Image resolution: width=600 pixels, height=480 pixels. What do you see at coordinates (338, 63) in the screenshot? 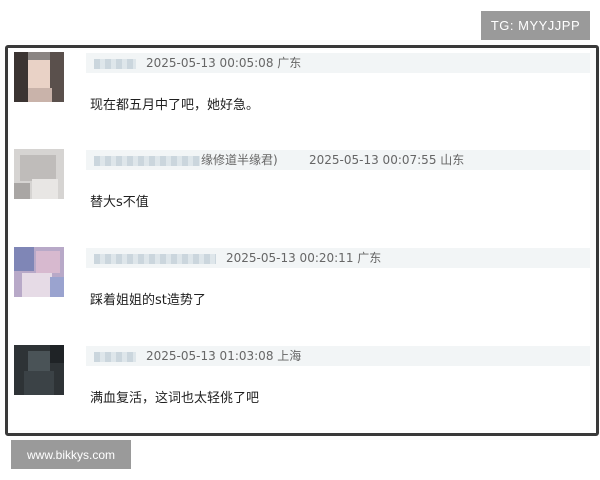
I see `comment-meta-bar: 2025-05-13 00:05:08 广东` at bounding box center [338, 63].